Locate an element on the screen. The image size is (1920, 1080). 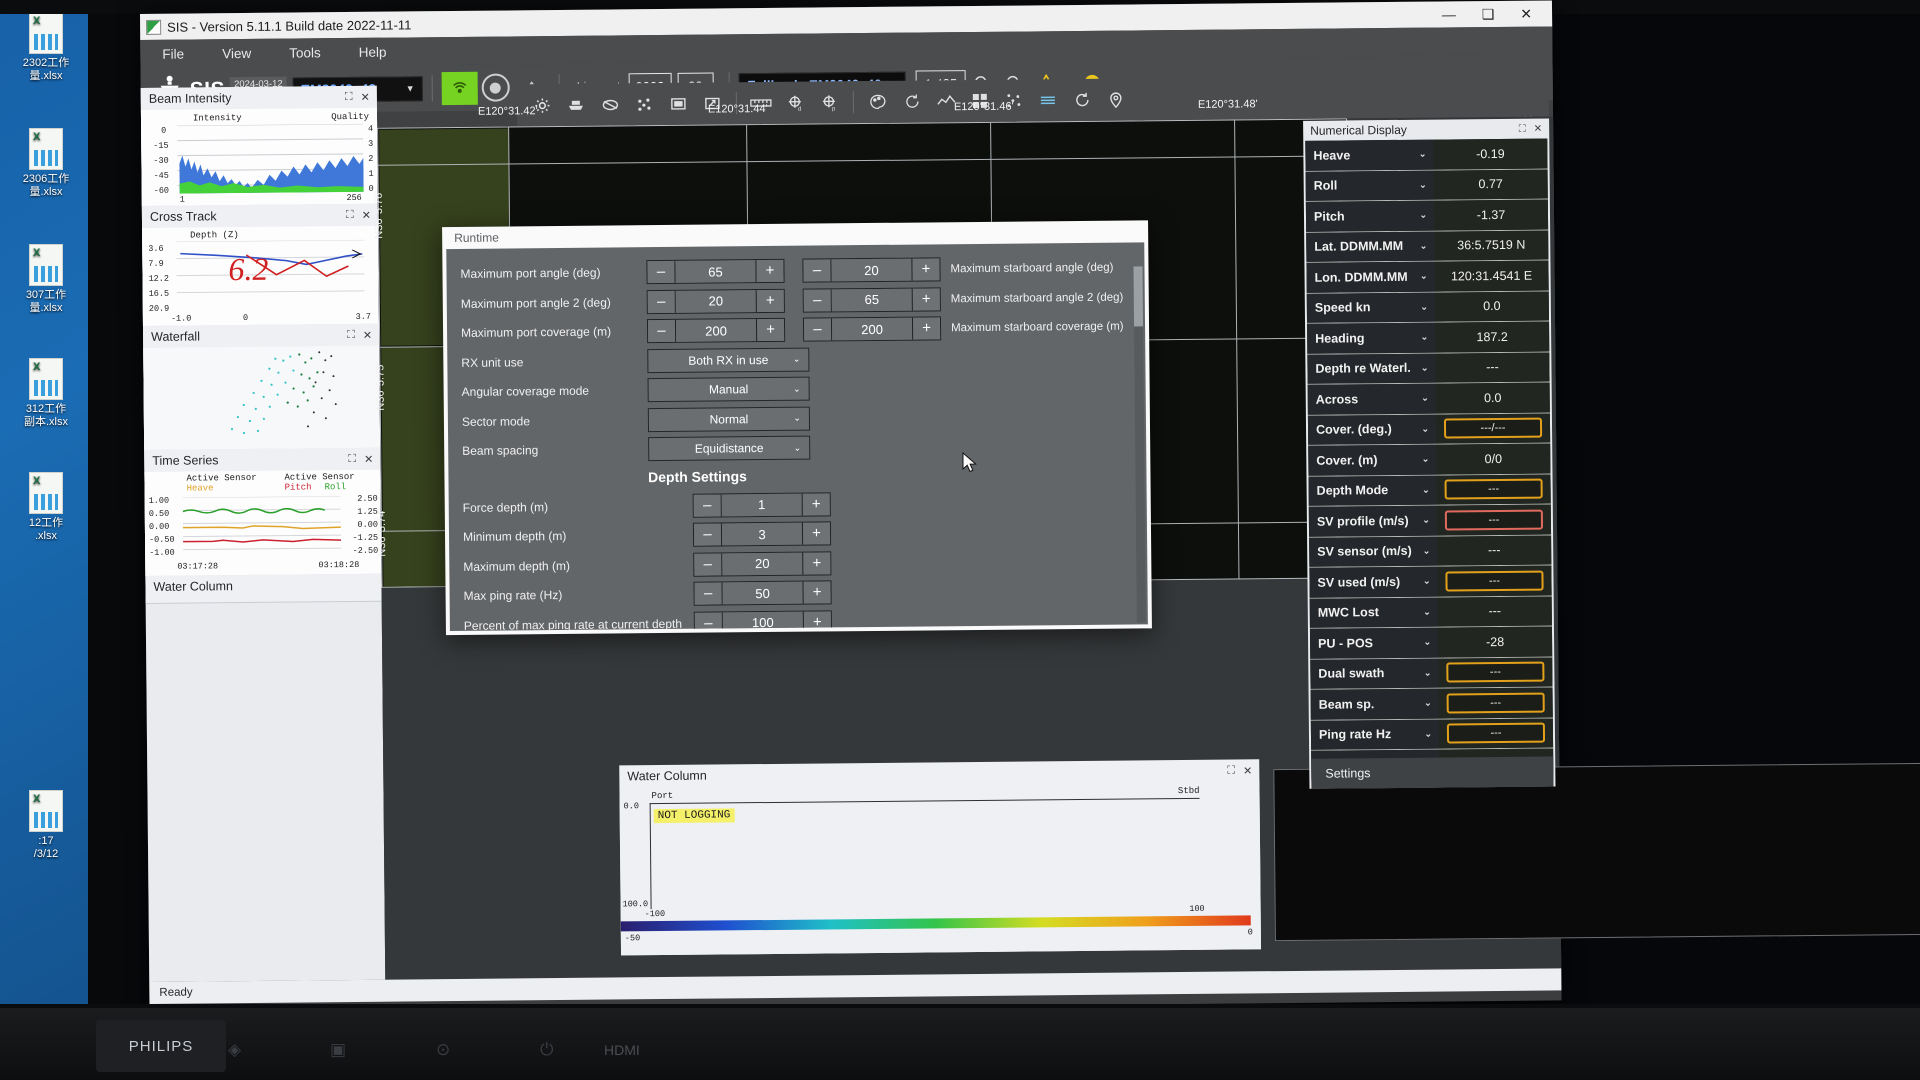
numerical-row-key: Pitch ⌄ is located at coordinates (1370, 216).